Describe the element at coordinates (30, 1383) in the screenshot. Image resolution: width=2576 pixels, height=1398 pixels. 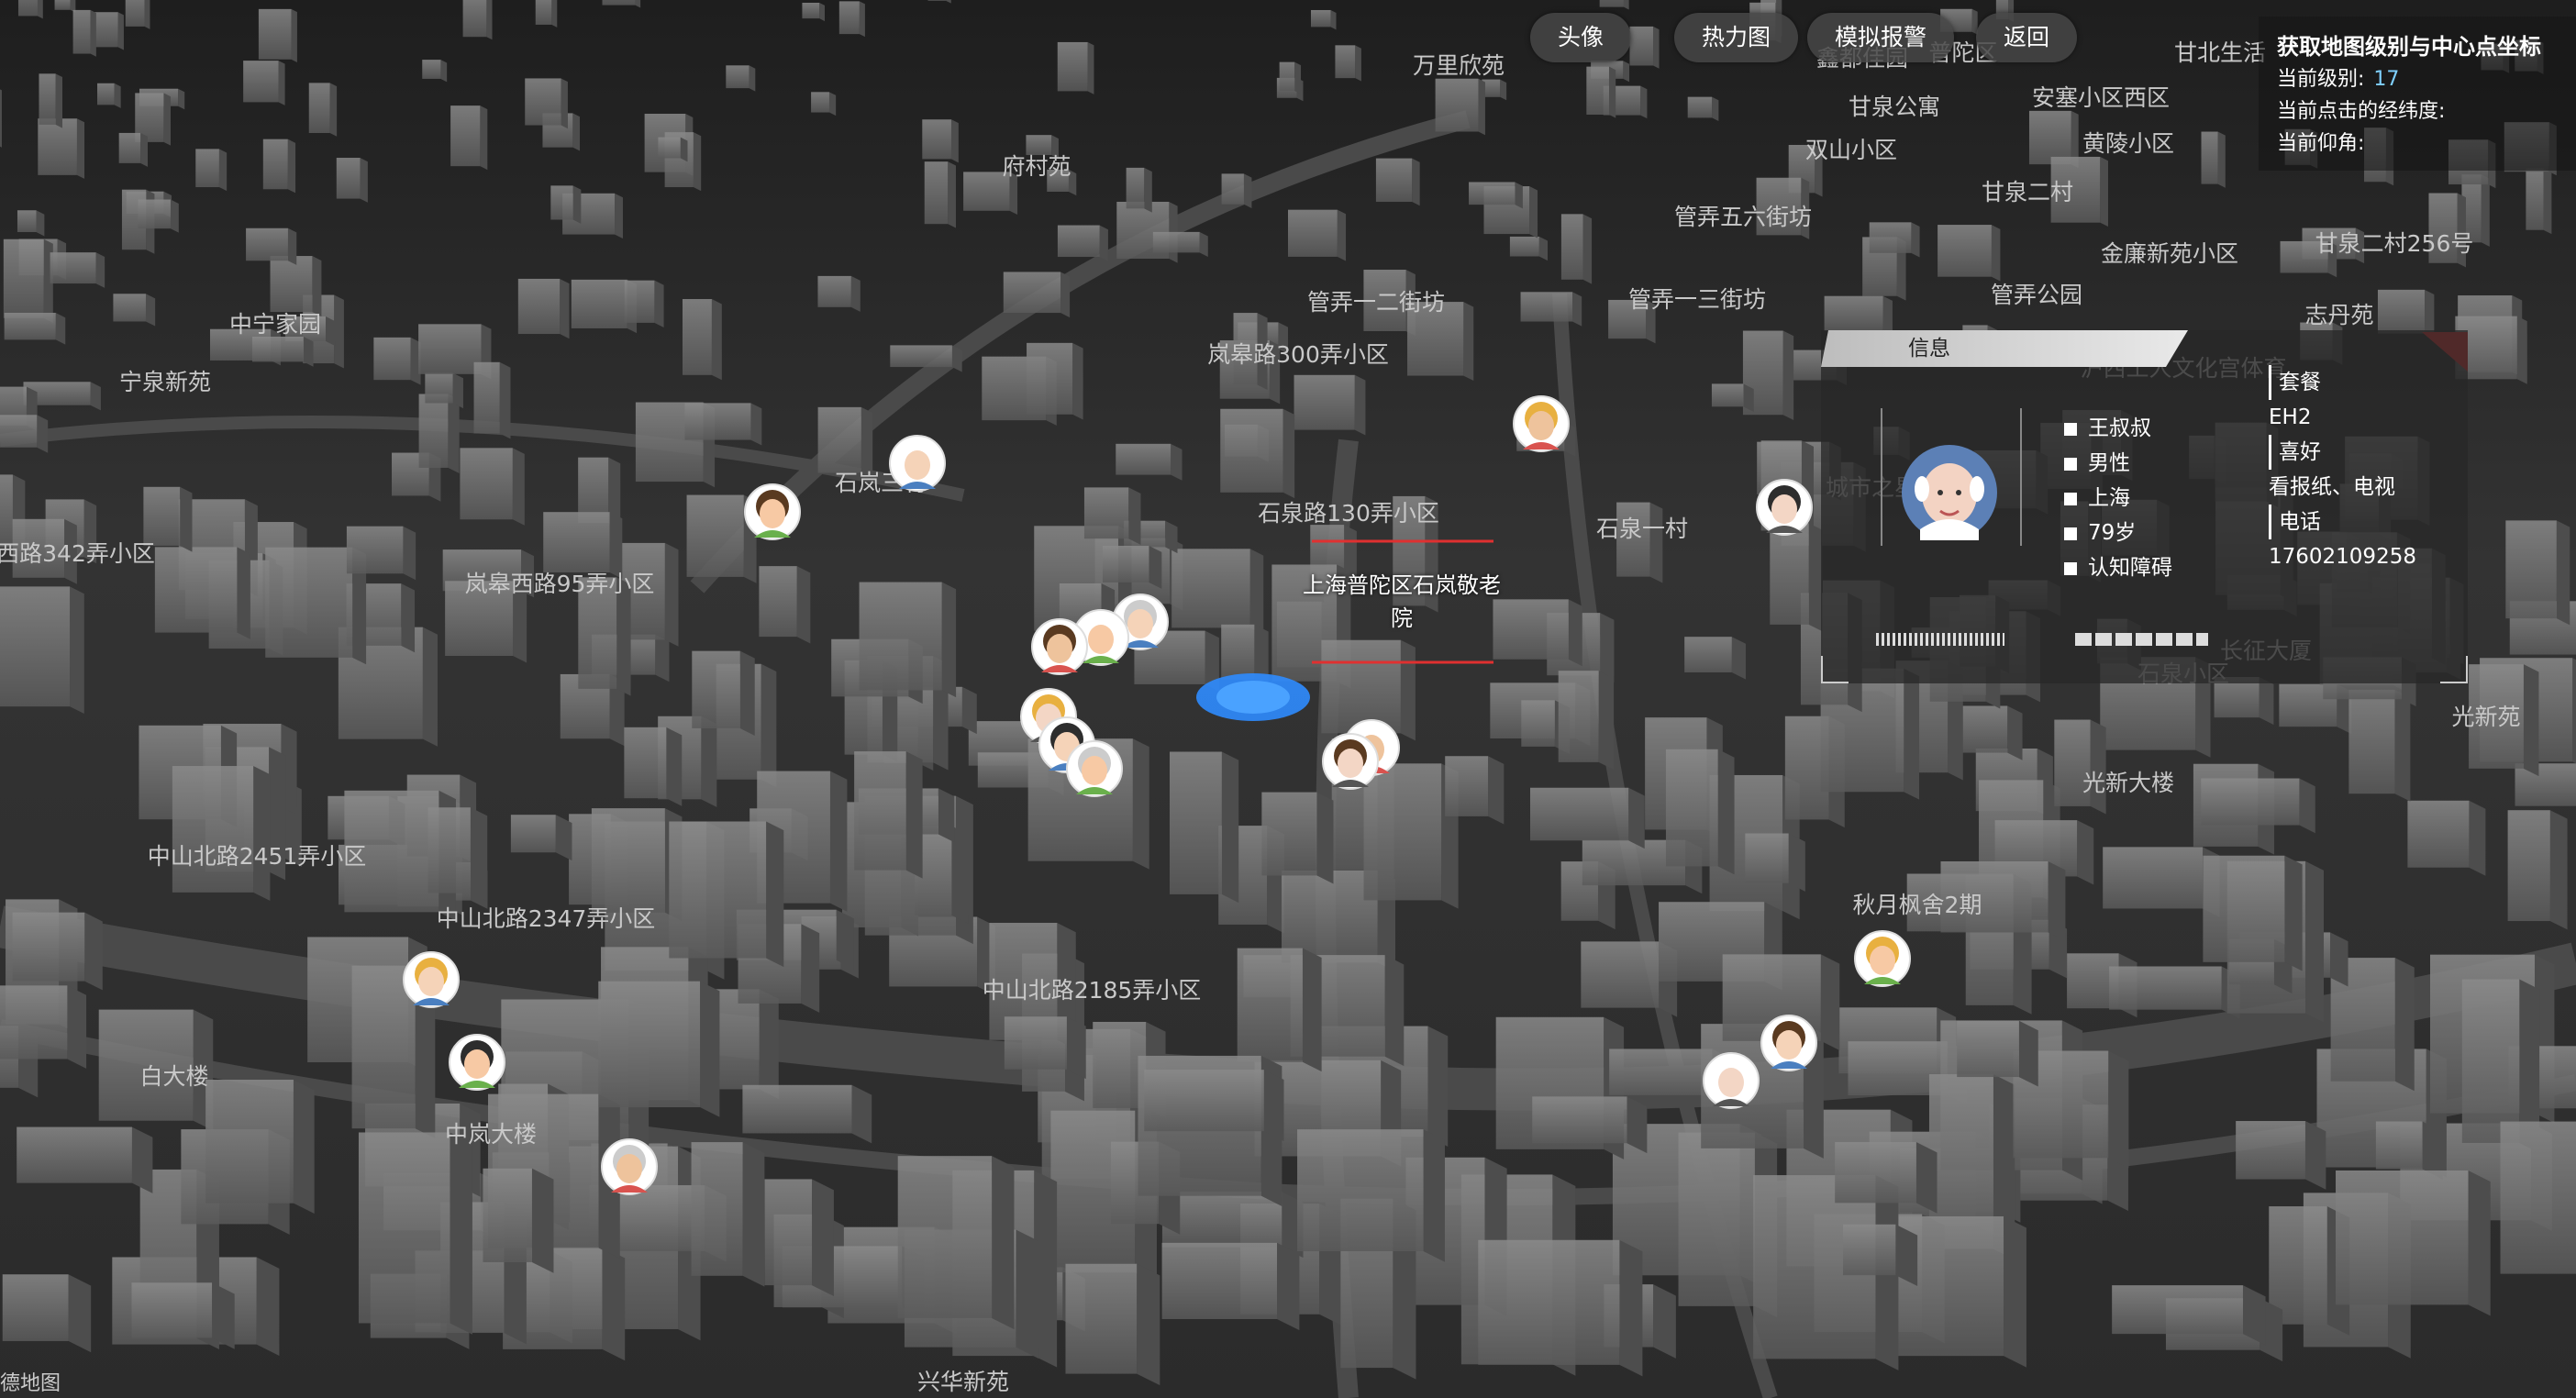
I see `map-watermark: 德地图` at that location.